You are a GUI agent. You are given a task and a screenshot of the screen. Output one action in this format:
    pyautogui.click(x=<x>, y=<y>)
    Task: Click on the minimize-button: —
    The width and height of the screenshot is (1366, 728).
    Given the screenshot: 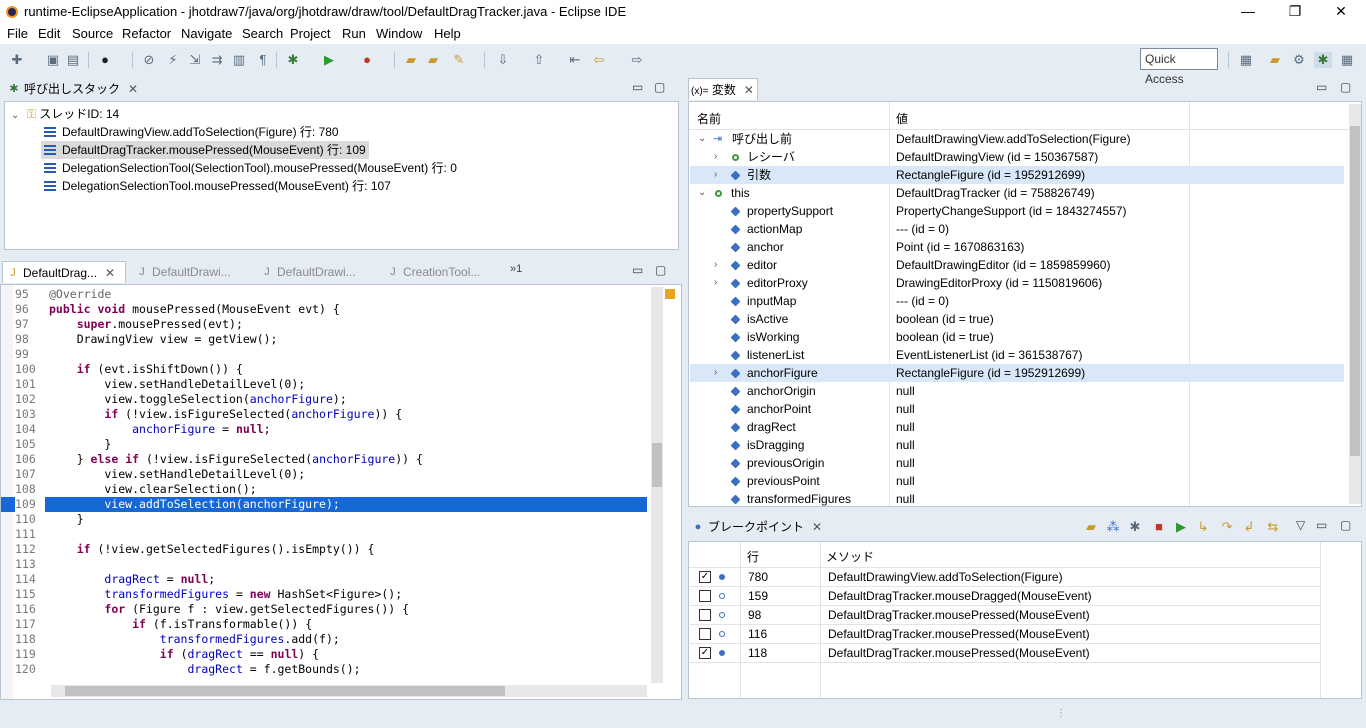 What is the action you would take?
    pyautogui.click(x=1248, y=12)
    